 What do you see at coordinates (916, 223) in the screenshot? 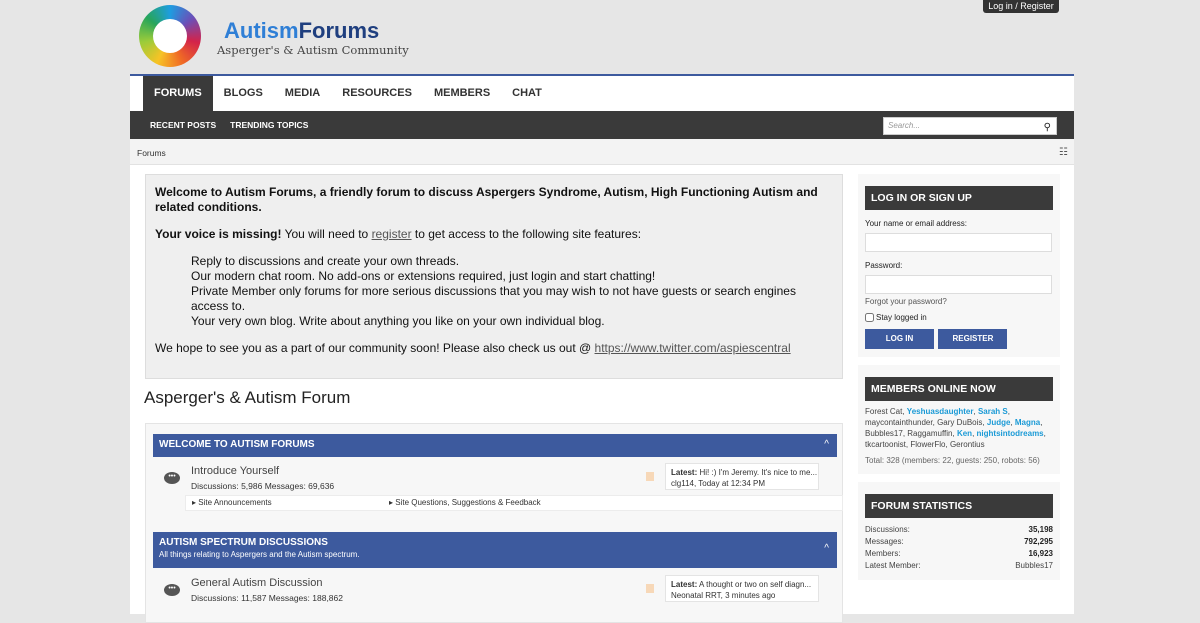
I see `name-label: Your name or email address:` at bounding box center [916, 223].